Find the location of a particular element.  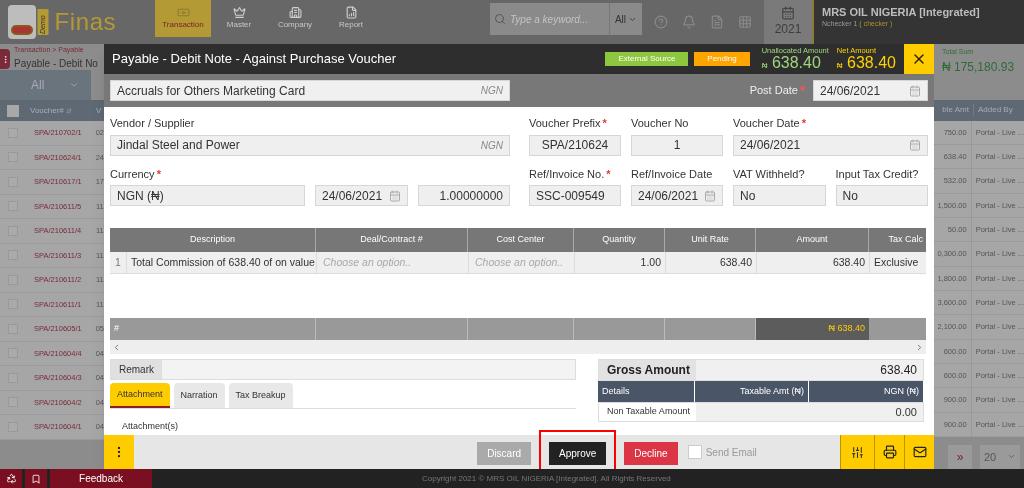

input-field: Accruals for Others Marketing Card NGN is located at coordinates (310, 90).